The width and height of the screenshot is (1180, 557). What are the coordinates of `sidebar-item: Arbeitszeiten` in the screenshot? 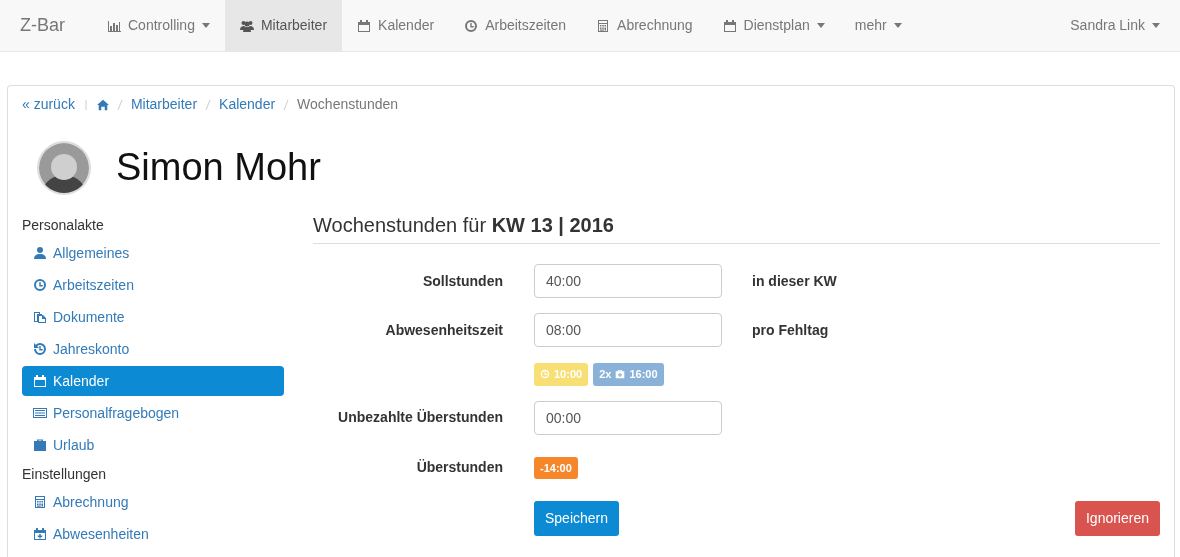 It's located at (153, 285).